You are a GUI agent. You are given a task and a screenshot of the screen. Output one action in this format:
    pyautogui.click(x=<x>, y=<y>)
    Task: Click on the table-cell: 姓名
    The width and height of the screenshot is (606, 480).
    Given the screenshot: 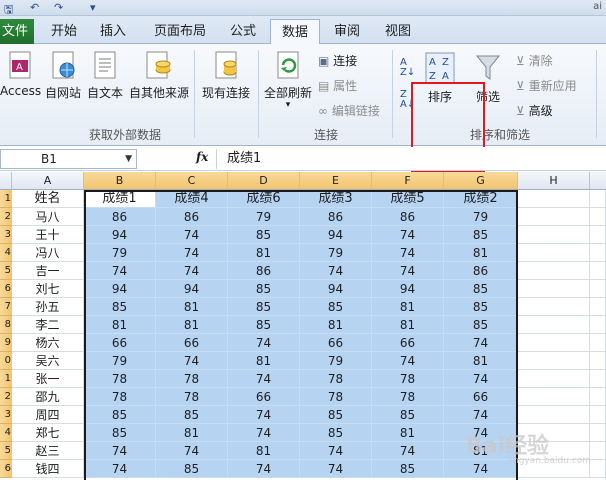 What is the action you would take?
    pyautogui.click(x=48, y=199)
    